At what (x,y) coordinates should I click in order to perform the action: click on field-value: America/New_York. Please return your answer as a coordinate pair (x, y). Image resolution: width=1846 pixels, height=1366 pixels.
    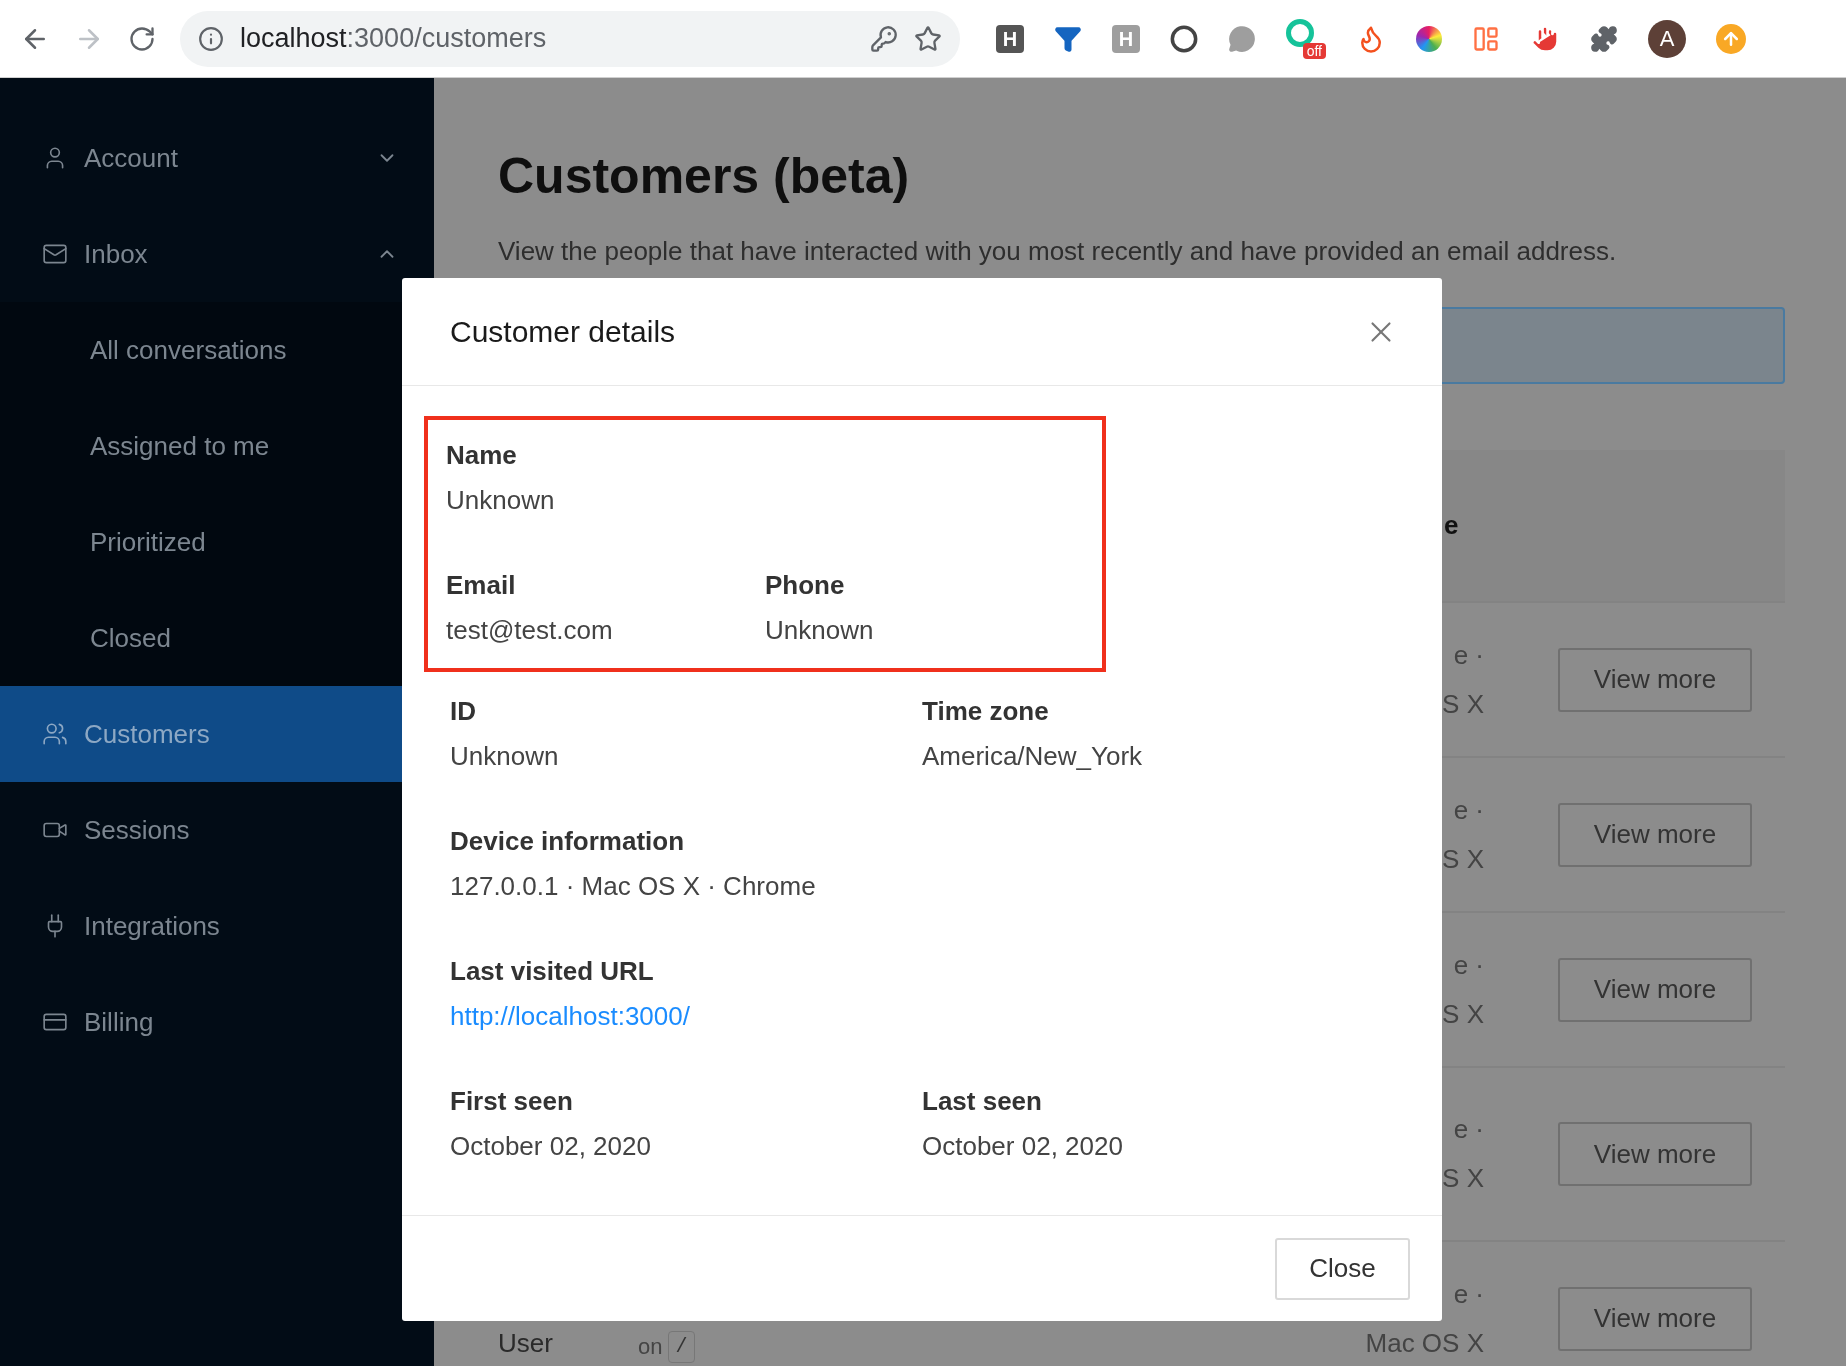
    Looking at the image, I should click on (1033, 756).